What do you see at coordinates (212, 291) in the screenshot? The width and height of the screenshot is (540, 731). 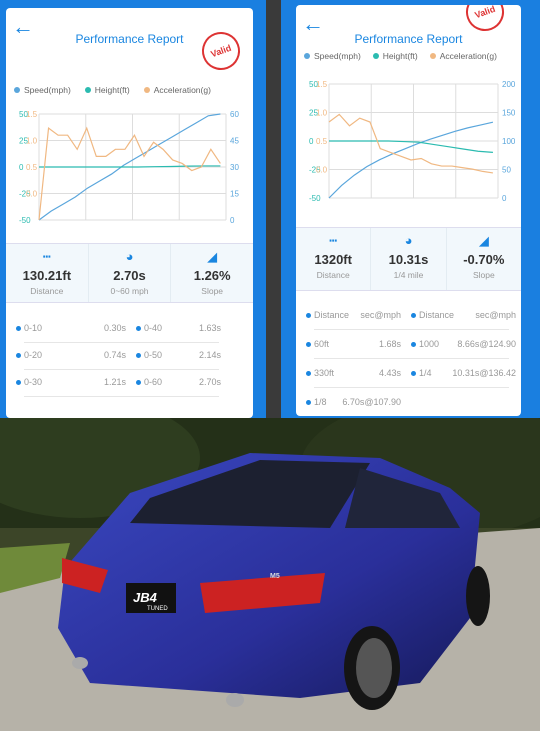 I see `stat-slope-label: Slope` at bounding box center [212, 291].